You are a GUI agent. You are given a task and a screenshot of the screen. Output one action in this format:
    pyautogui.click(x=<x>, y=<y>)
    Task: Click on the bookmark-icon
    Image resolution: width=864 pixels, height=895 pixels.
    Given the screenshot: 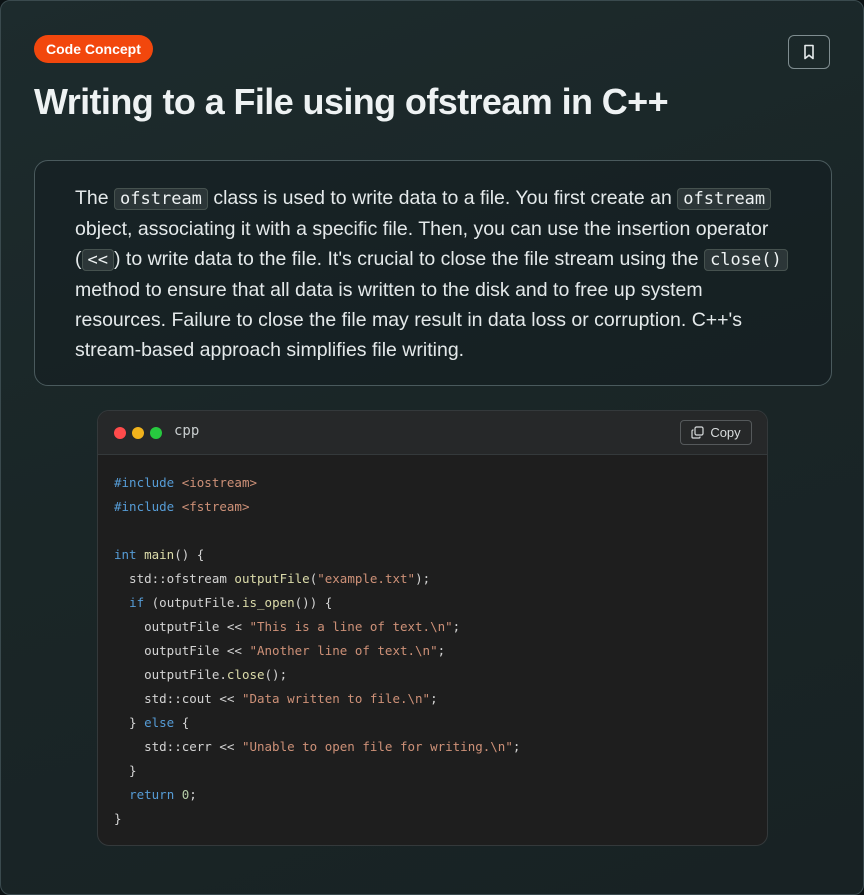 What is the action you would take?
    pyautogui.click(x=809, y=52)
    